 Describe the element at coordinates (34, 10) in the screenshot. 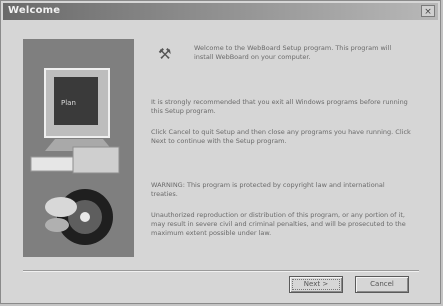

I see `window-title: Welcome` at that location.